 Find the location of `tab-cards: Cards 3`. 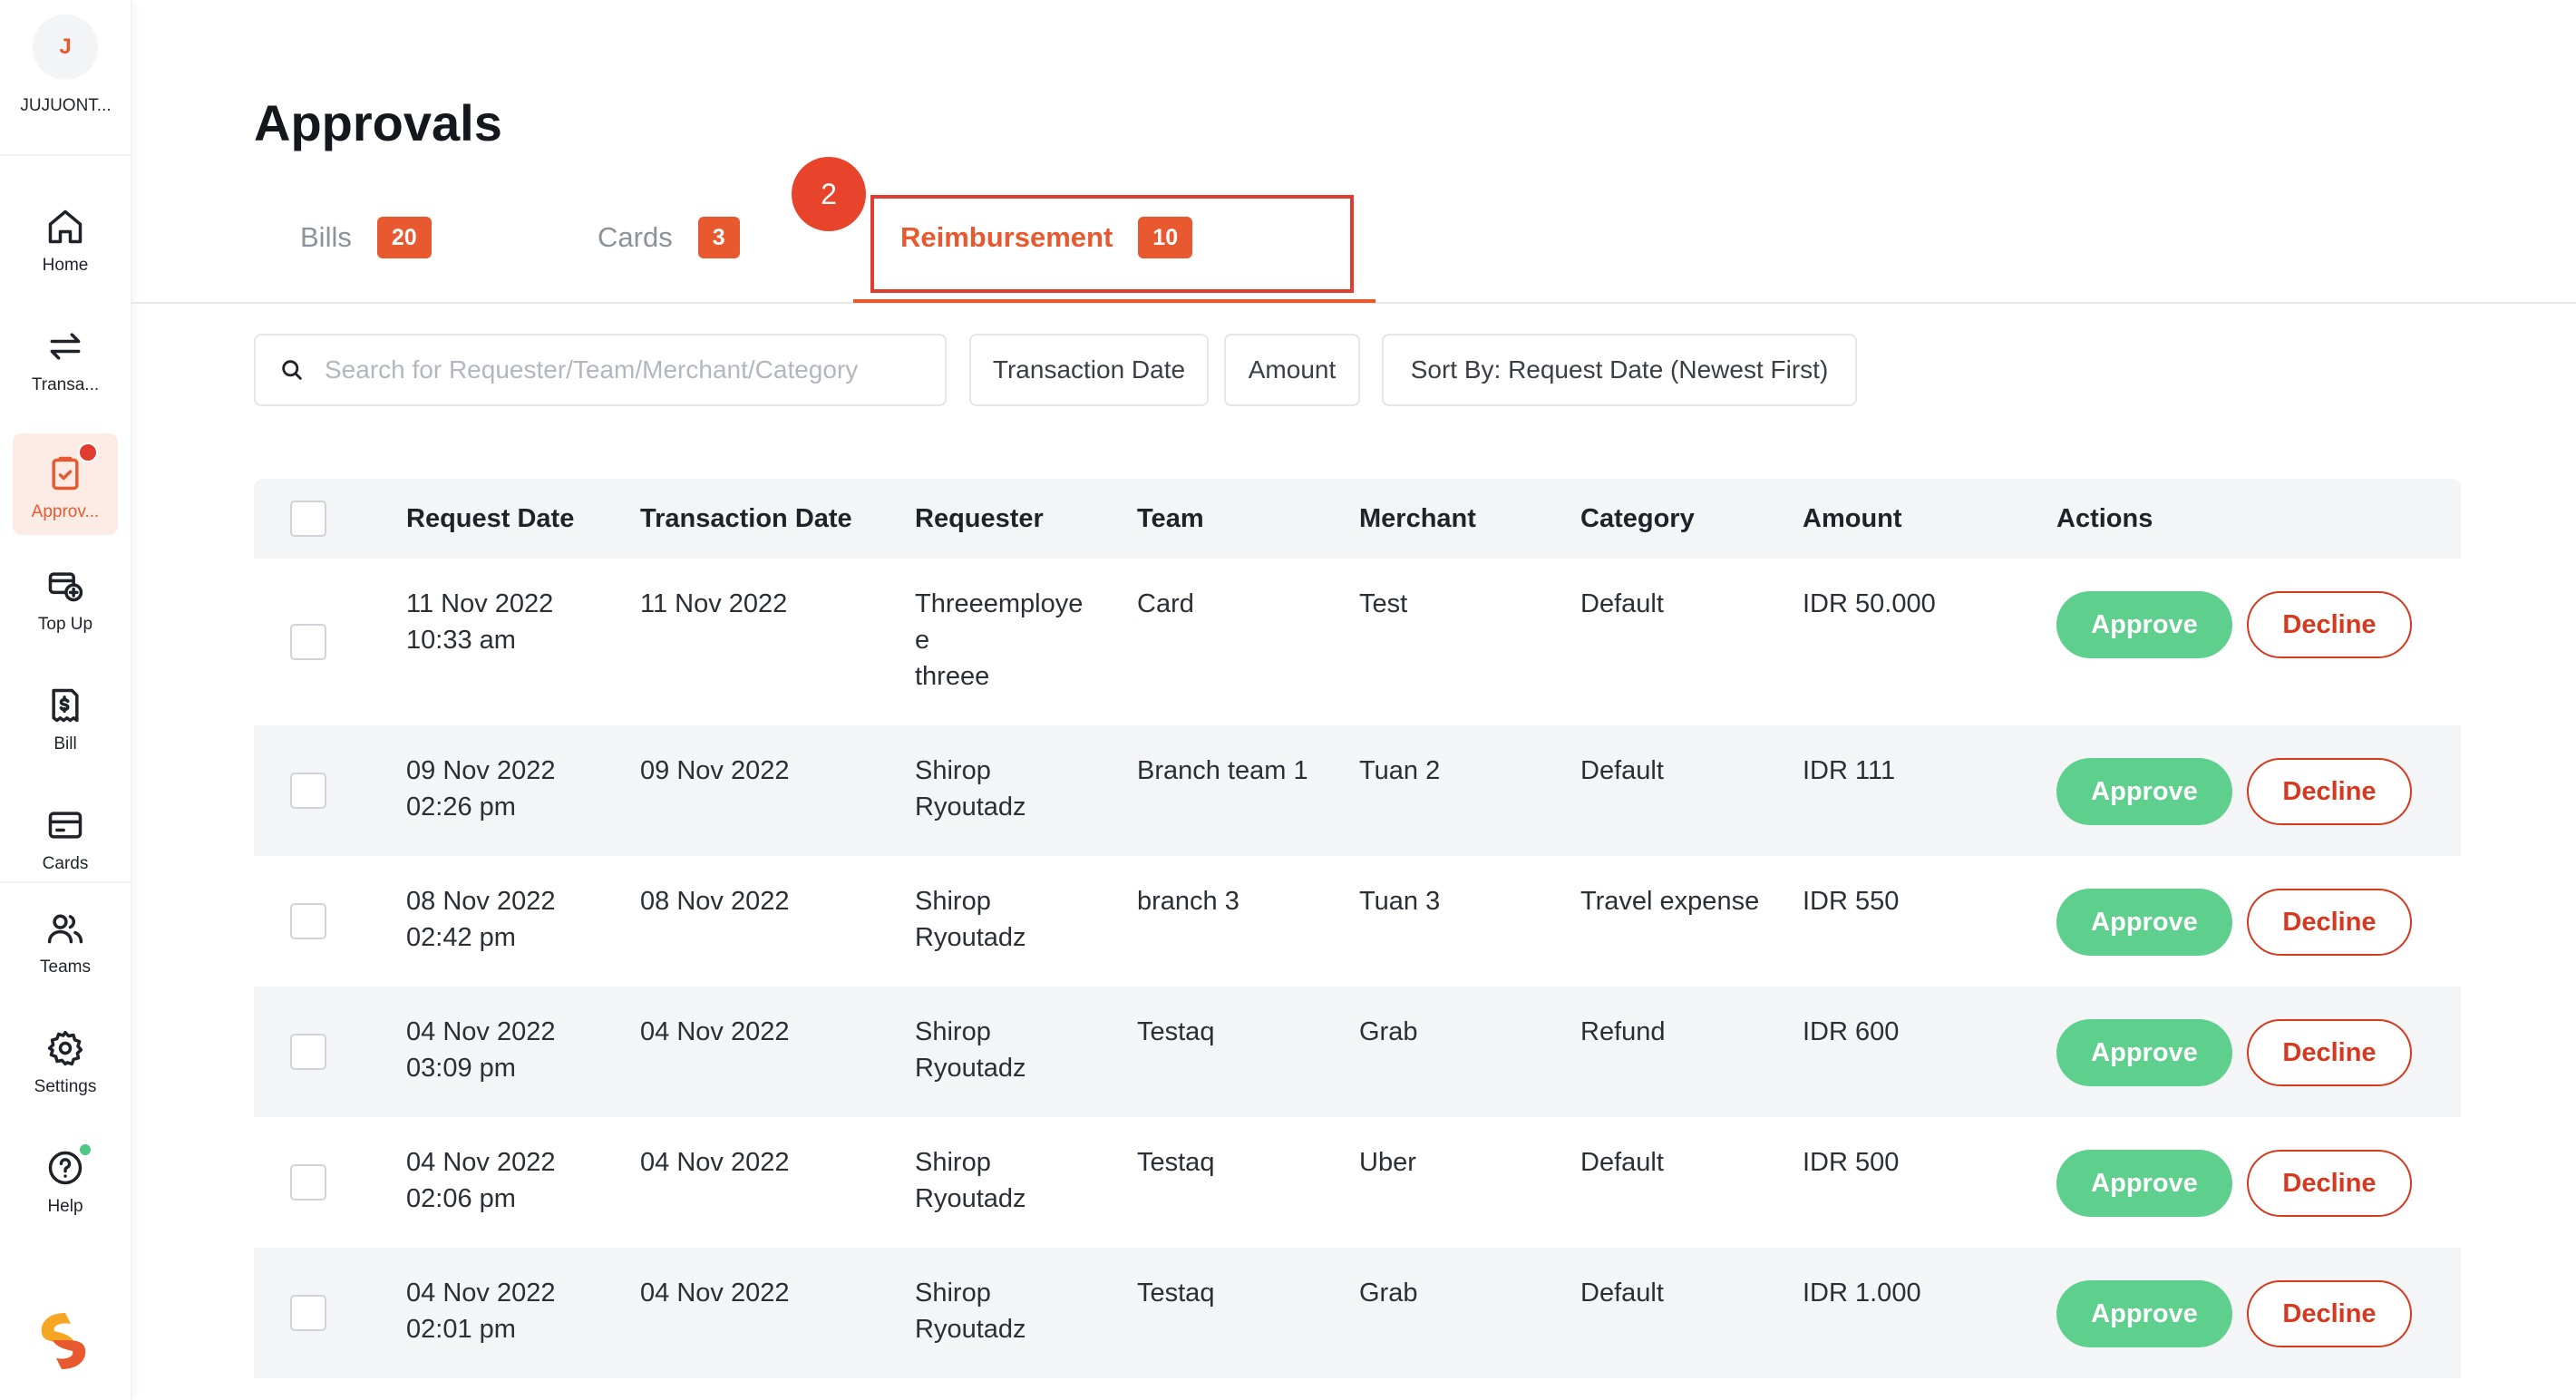

tab-cards: Cards 3 is located at coordinates (669, 237).